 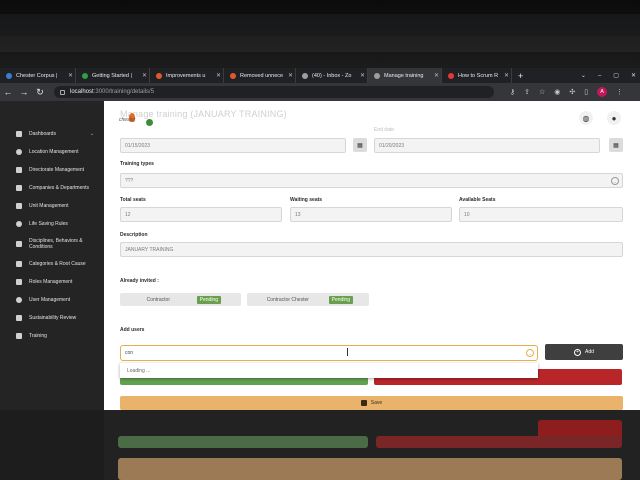 What do you see at coordinates (233, 145) in the screenshot?
I see `start-date-input: 01/15/2023` at bounding box center [233, 145].